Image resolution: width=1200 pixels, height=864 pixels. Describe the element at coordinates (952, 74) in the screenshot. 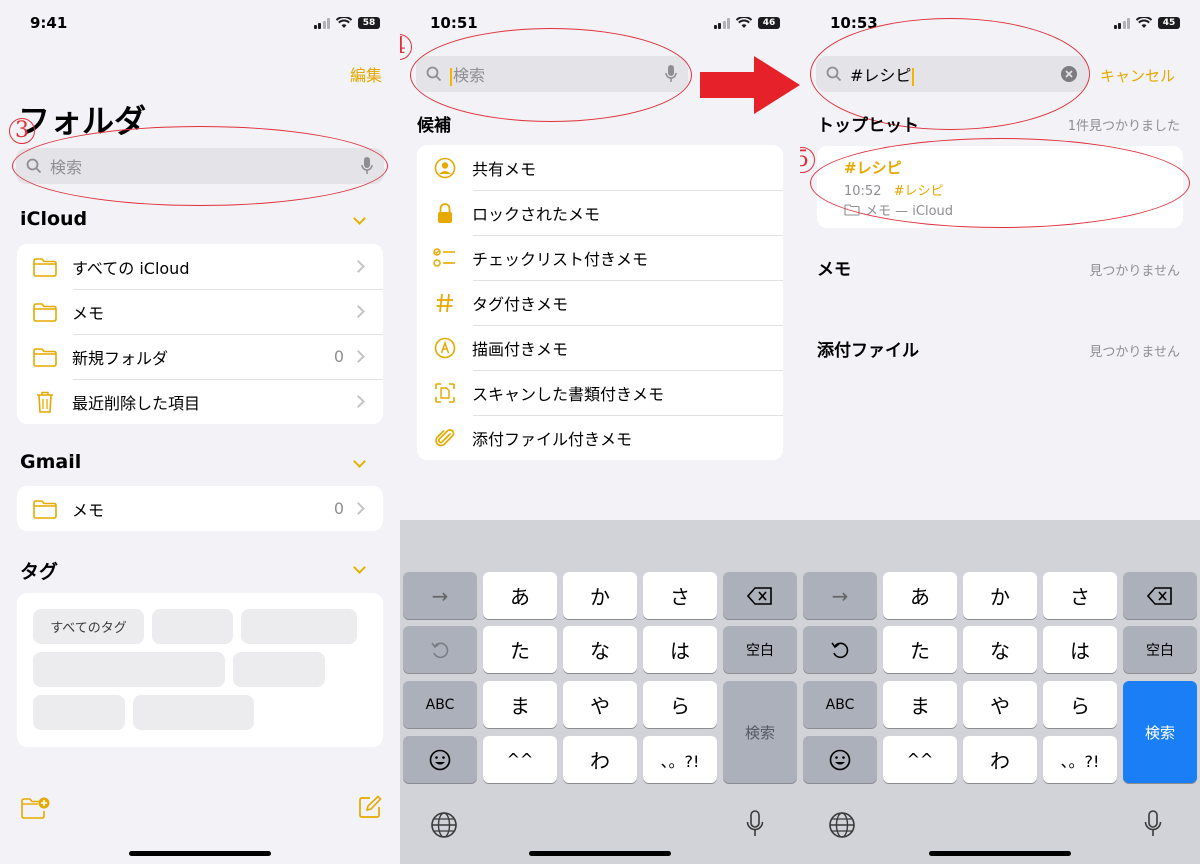

I see `search-field: #レシピ` at that location.